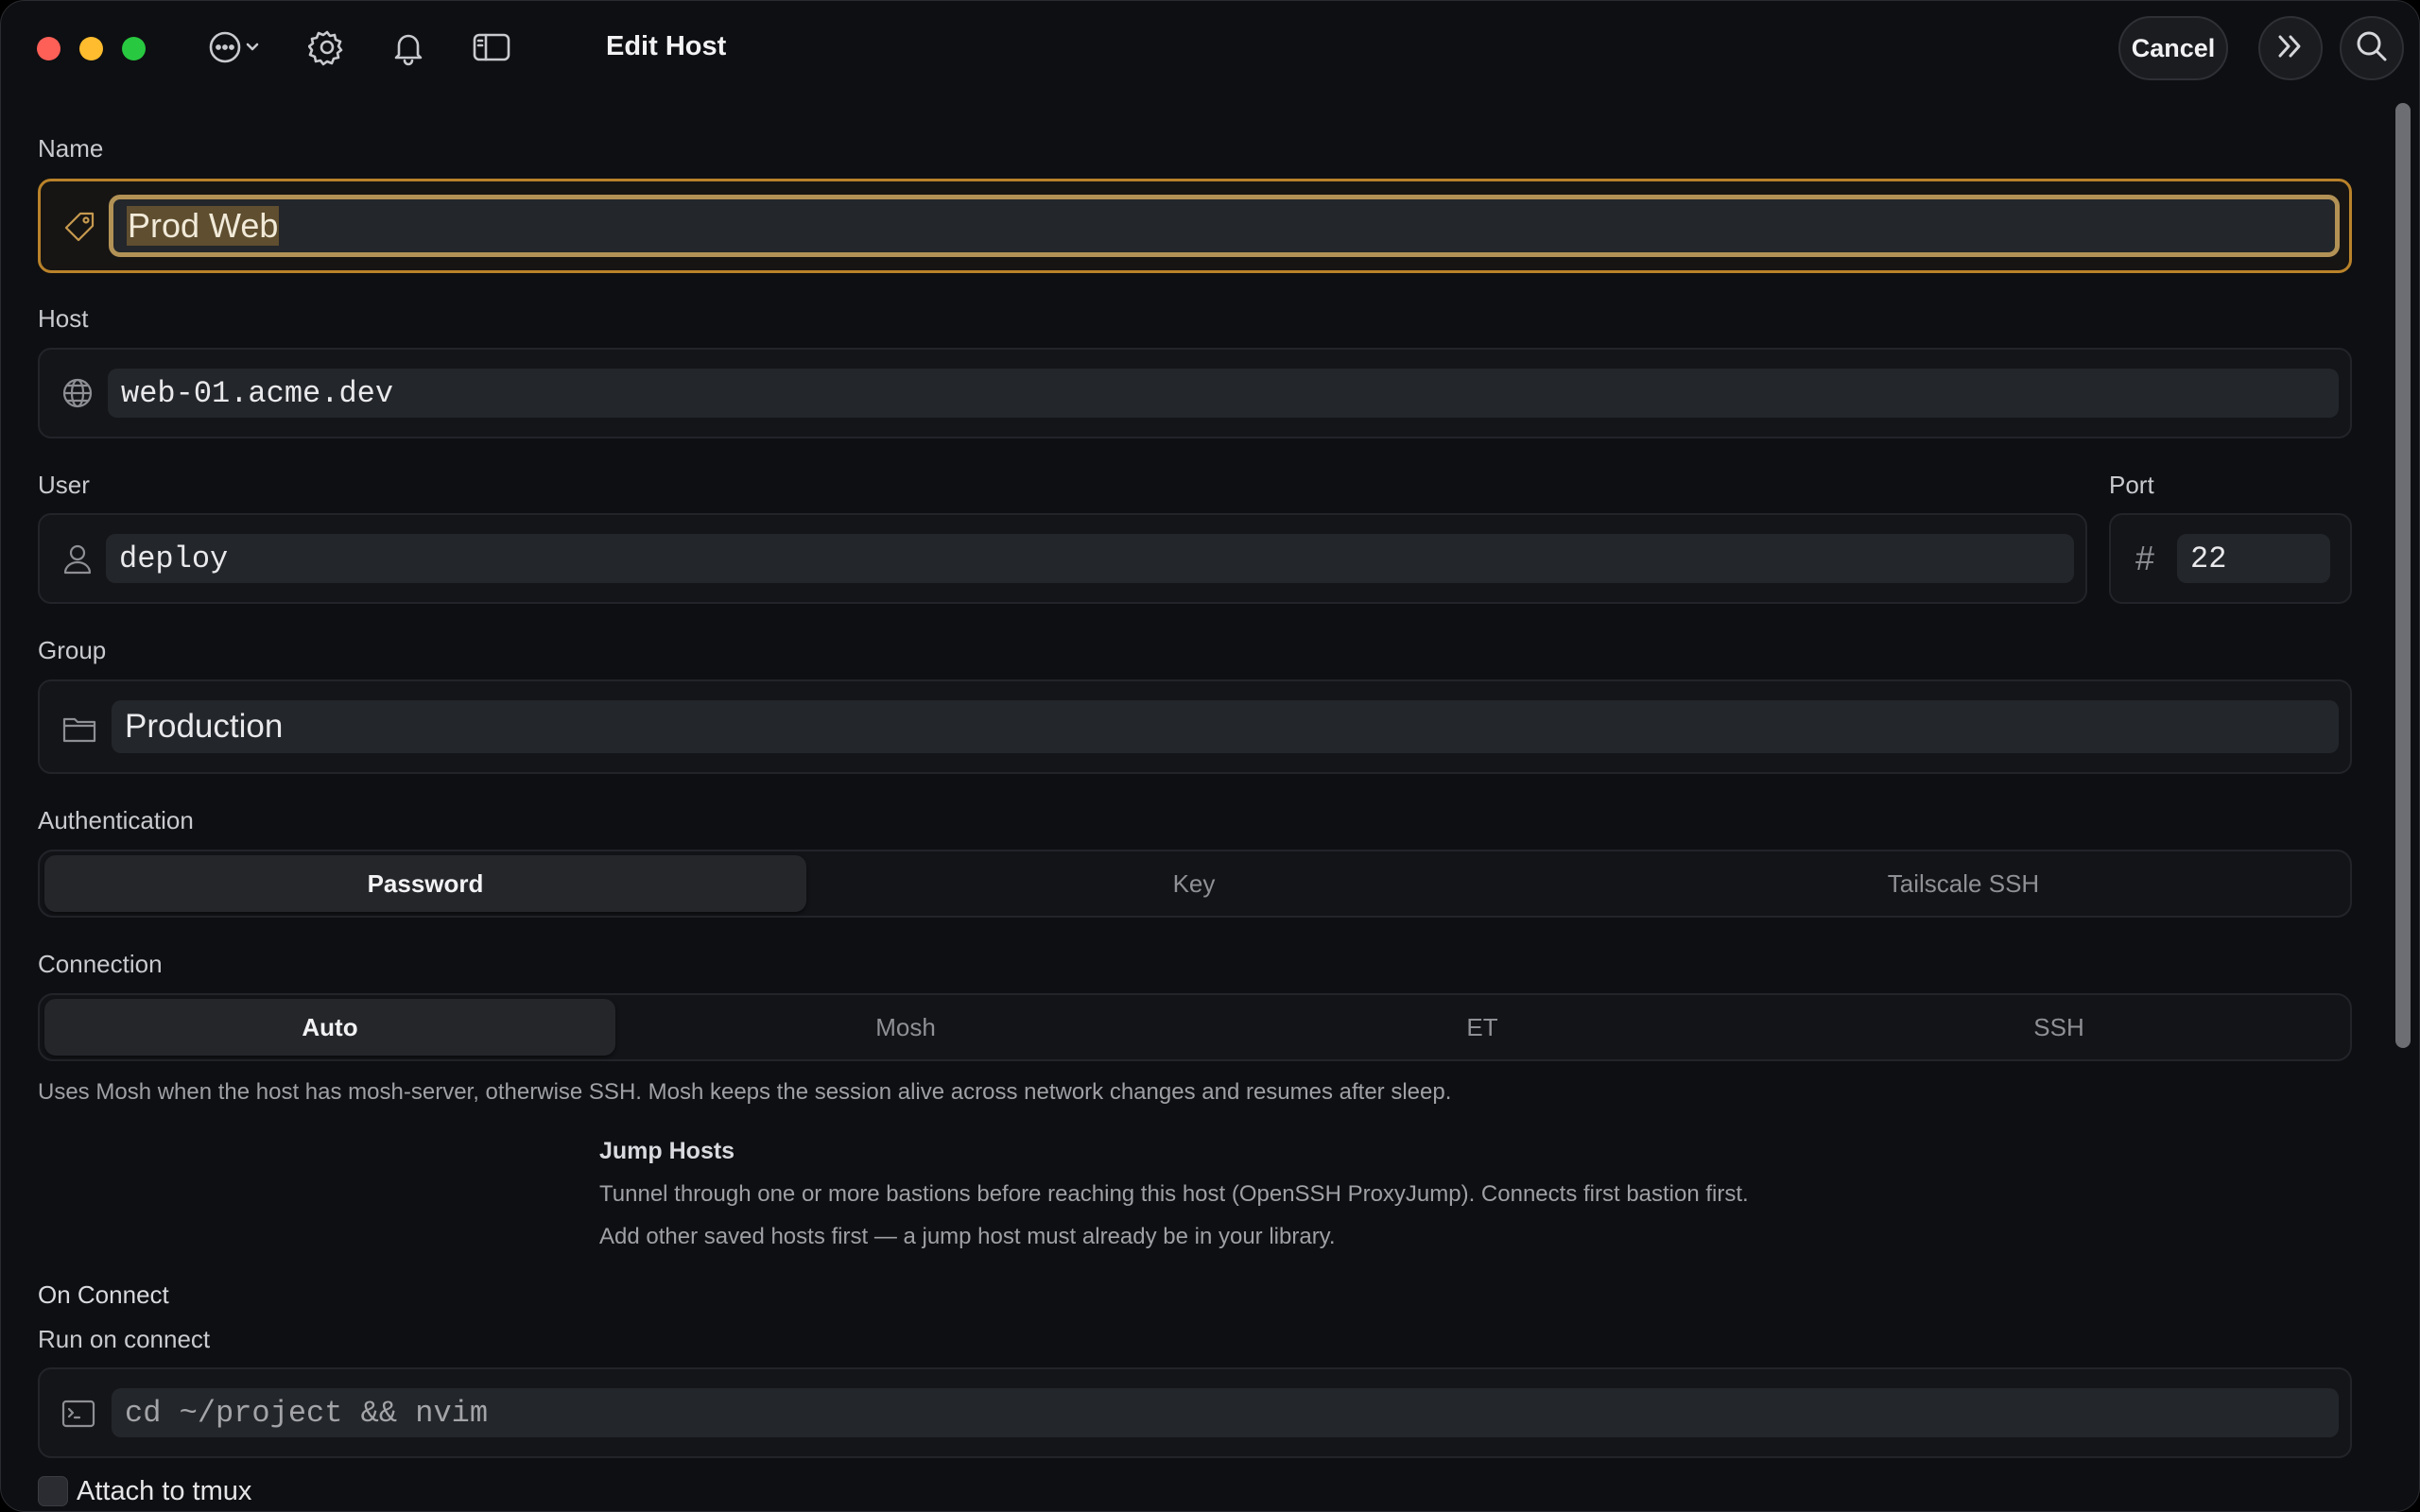 This screenshot has width=2420, height=1512. Describe the element at coordinates (666, 46) in the screenshot. I see `window-title: Edit Host` at that location.